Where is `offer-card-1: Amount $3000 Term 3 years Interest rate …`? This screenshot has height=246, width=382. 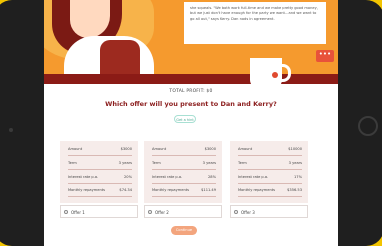
offer-card-1: Amount $3000 Term 3 years Interest rate … is located at coordinates (99, 179).